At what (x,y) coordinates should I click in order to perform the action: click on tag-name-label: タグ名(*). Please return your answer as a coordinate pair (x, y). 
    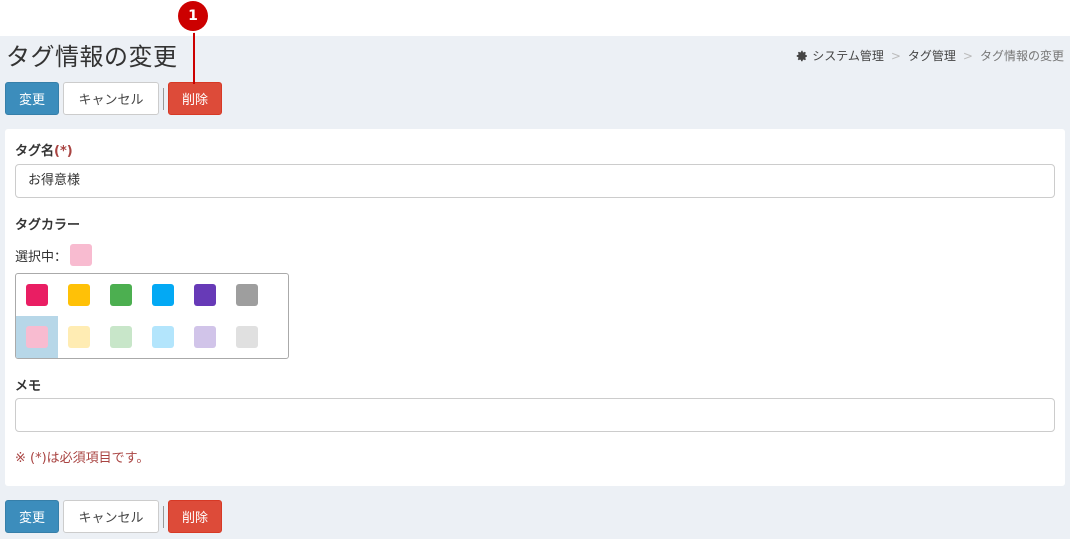
    Looking at the image, I should click on (44, 149).